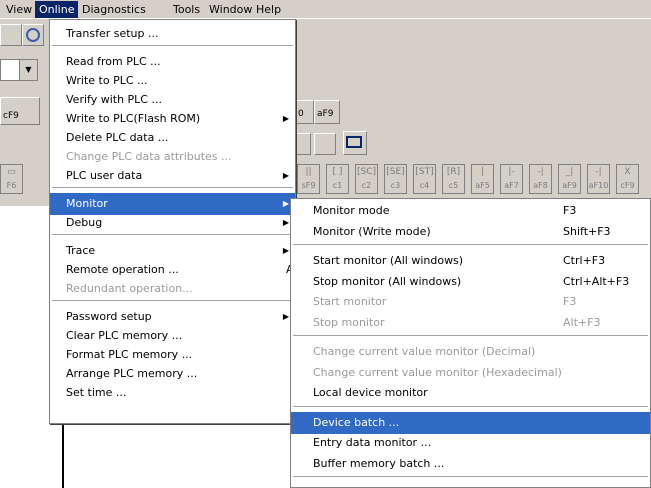 The height and width of the screenshot is (488, 651). Describe the element at coordinates (569, 172) in the screenshot. I see `key-symbol: _|` at that location.